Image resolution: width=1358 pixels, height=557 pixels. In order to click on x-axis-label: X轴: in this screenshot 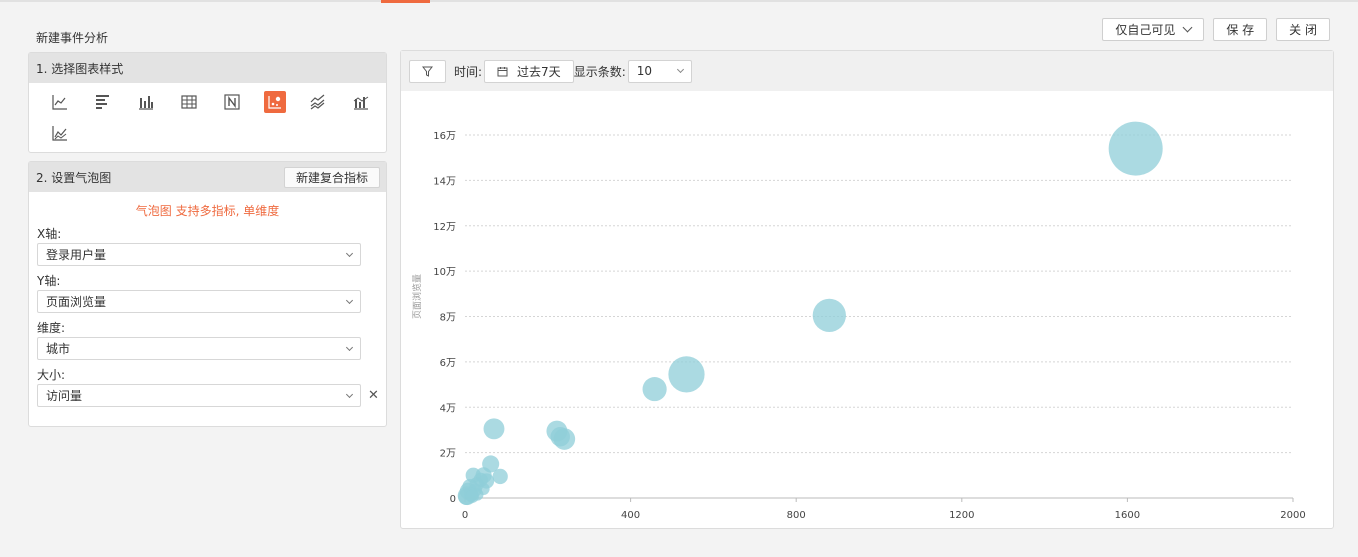, I will do `click(49, 234)`.